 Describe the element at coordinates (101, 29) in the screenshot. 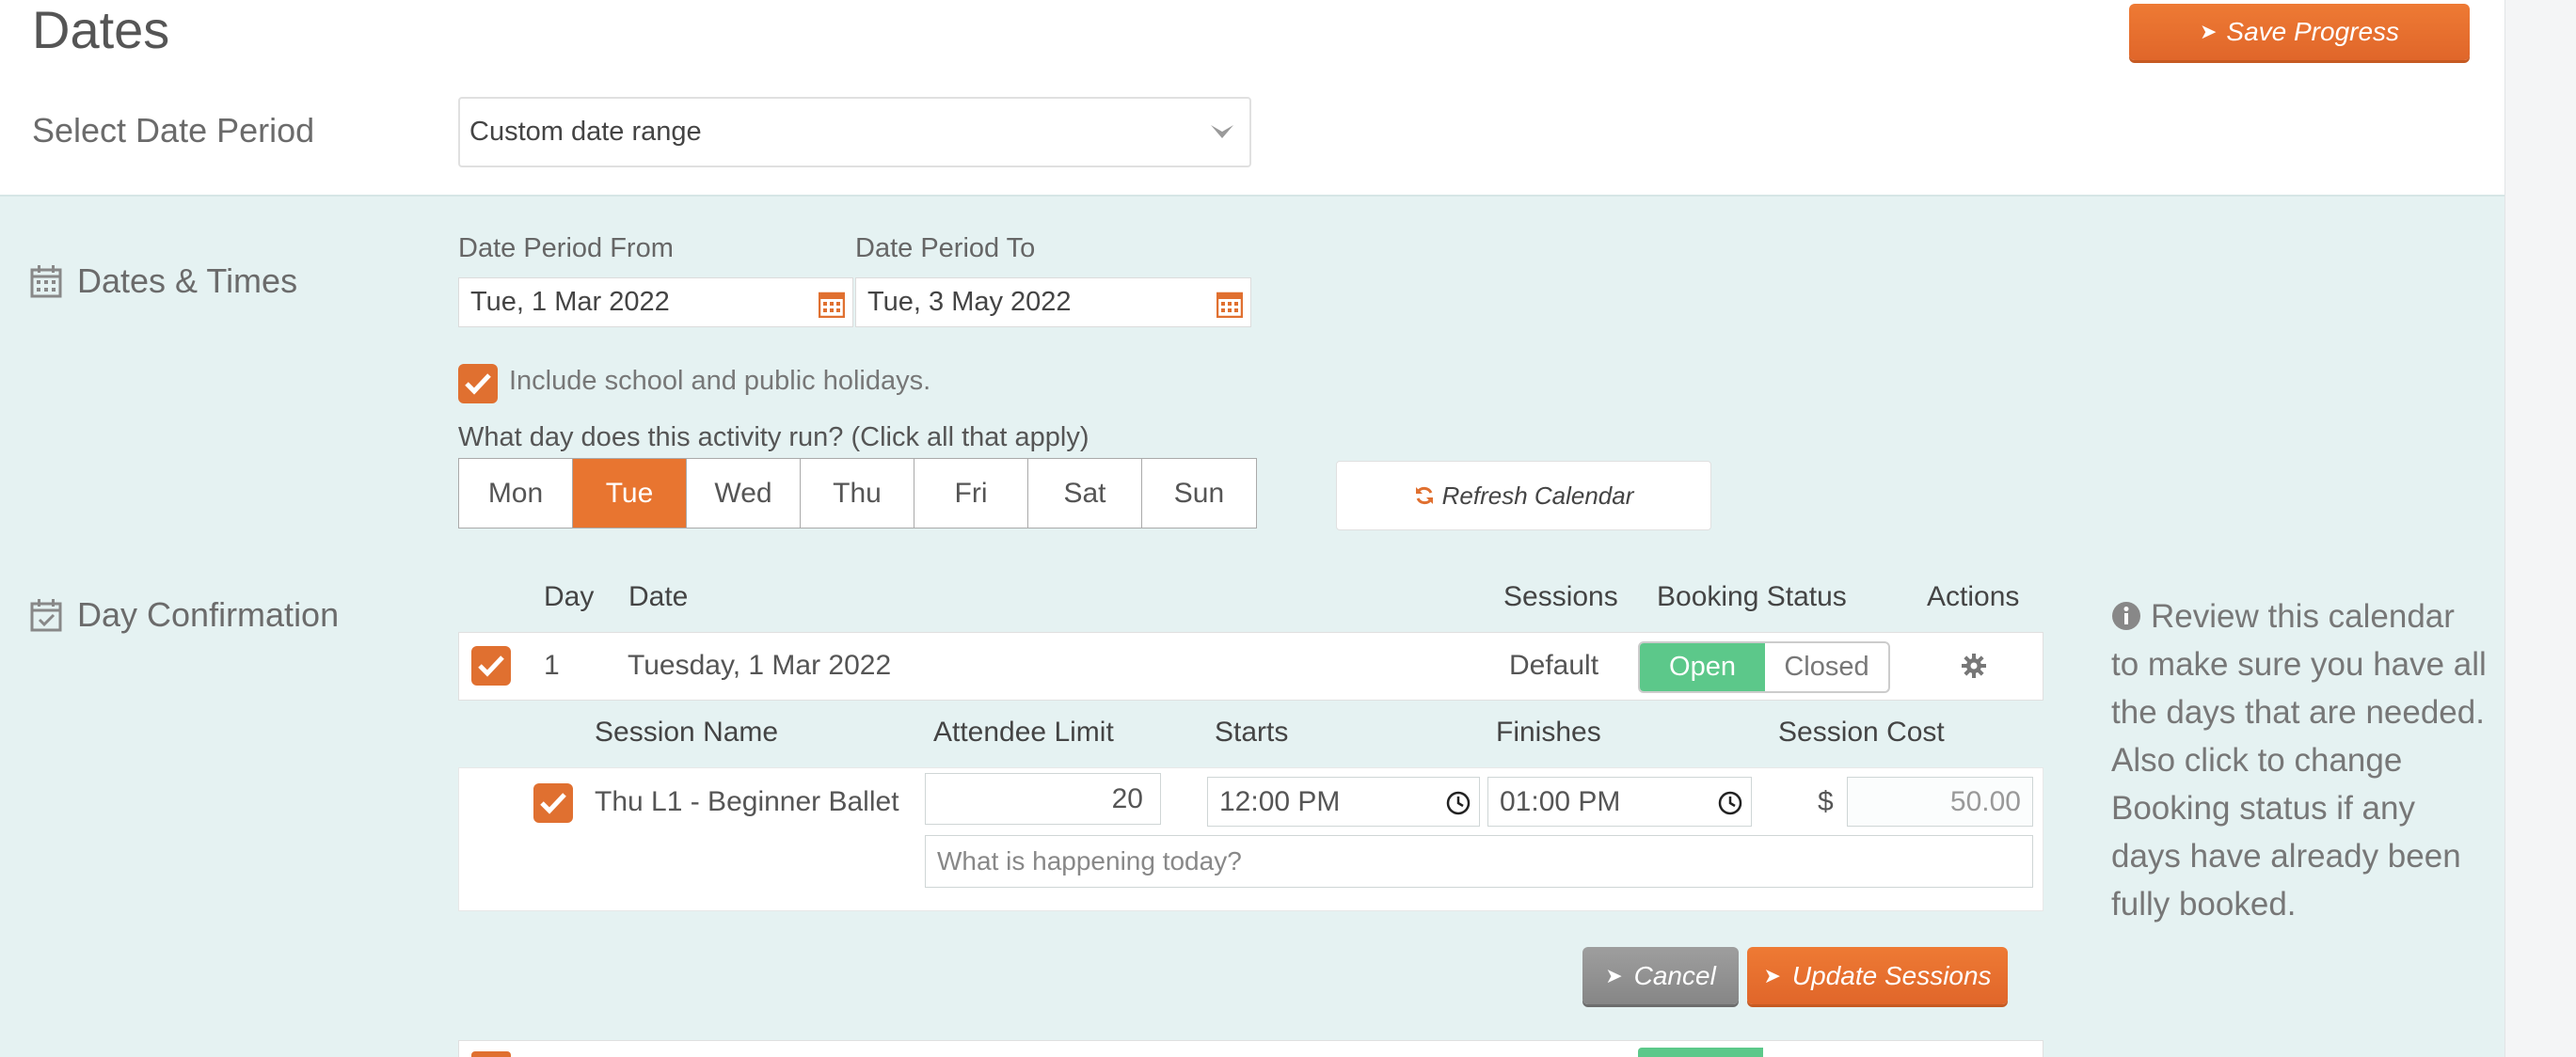

I see `page-title: Dates` at that location.